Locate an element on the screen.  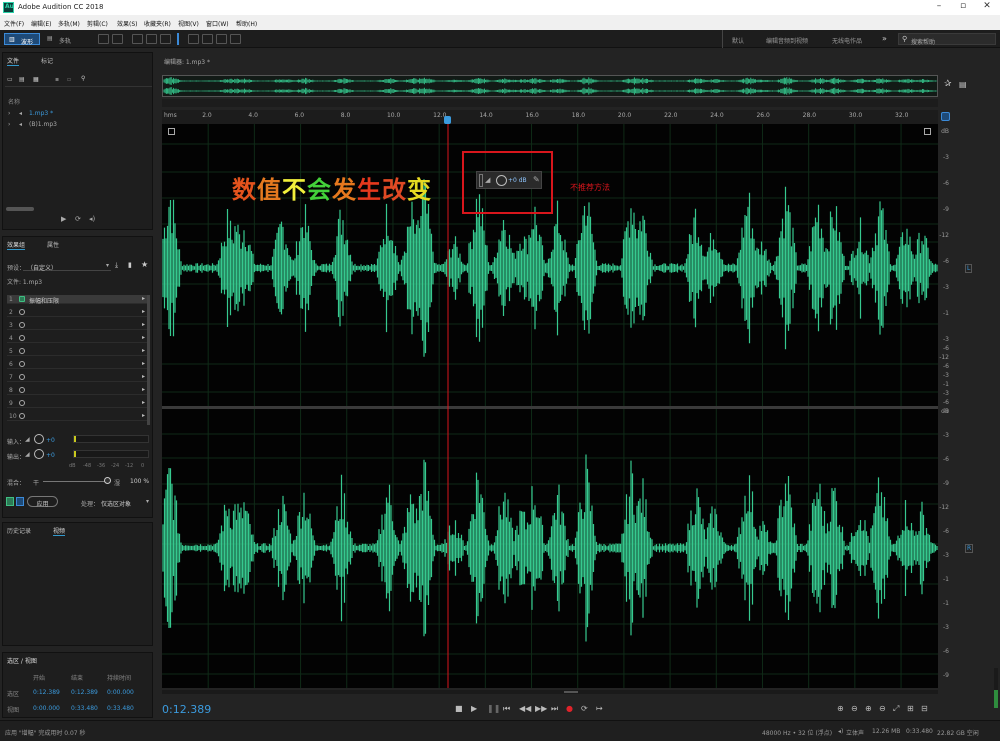
delete-icon: ▫ is located at coordinates (69, 79).